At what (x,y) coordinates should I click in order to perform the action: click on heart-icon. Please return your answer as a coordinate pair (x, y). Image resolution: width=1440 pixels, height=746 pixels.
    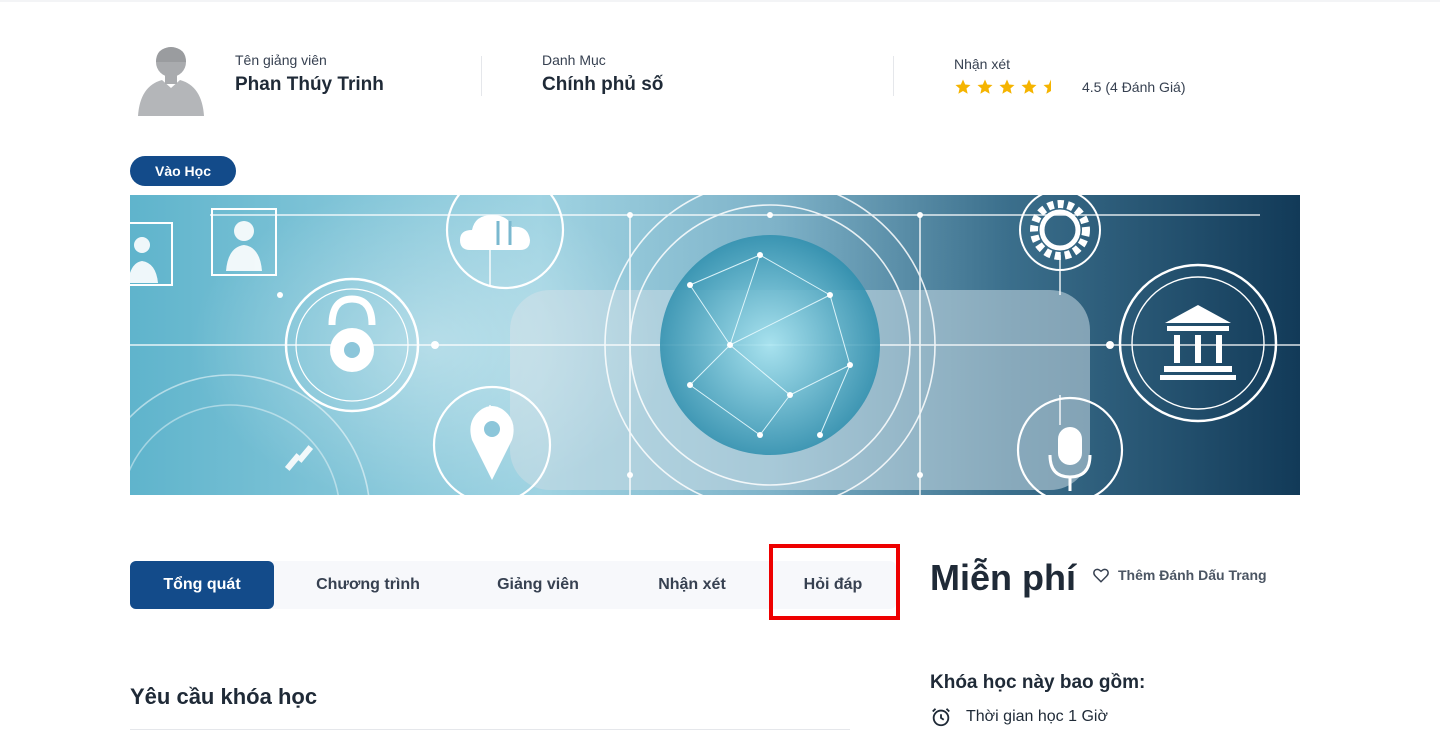
    Looking at the image, I should click on (1101, 575).